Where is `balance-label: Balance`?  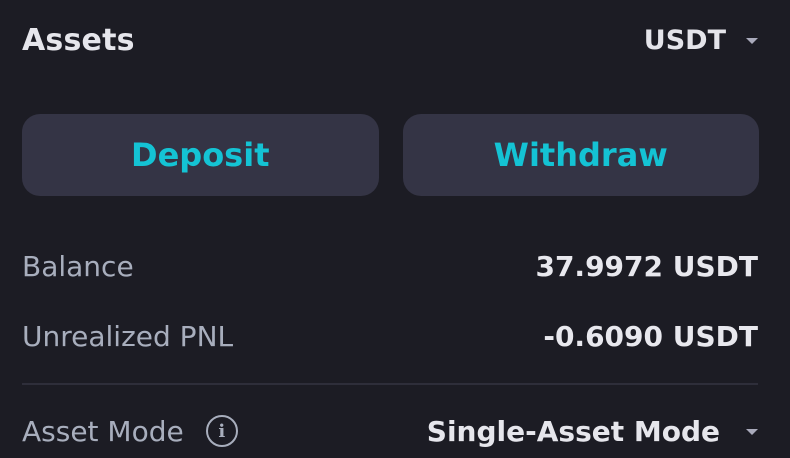 balance-label: Balance is located at coordinates (78, 266).